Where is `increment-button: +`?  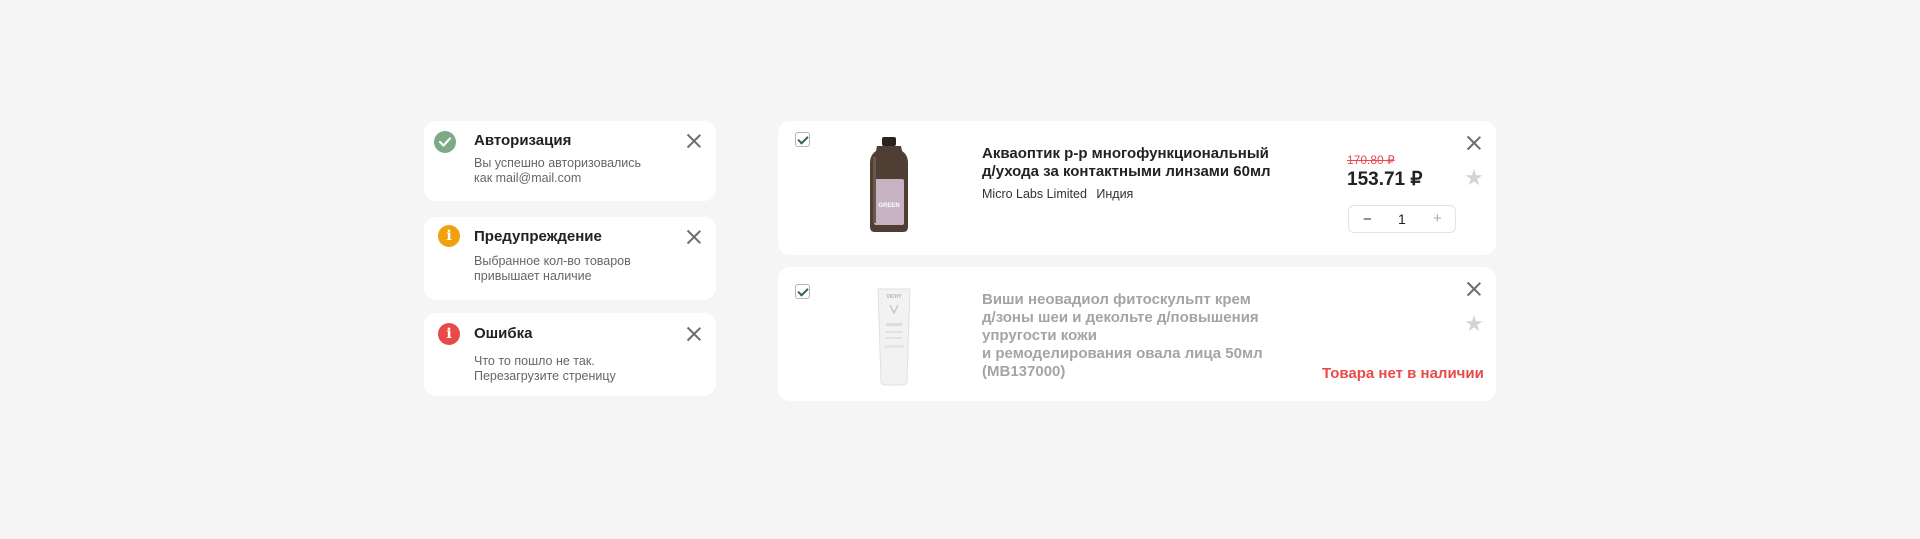 increment-button: + is located at coordinates (1437, 218).